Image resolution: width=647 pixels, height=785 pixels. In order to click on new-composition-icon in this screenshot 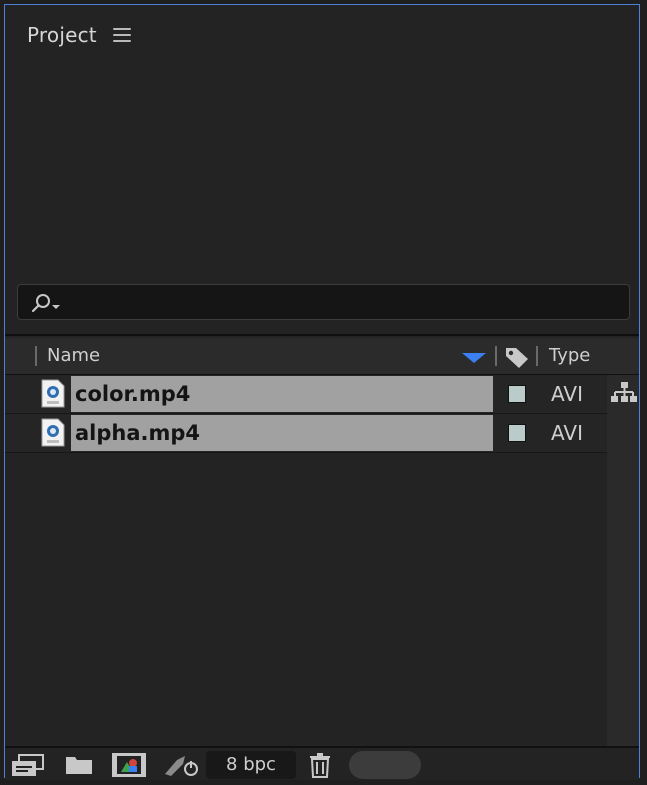, I will do `click(129, 765)`.